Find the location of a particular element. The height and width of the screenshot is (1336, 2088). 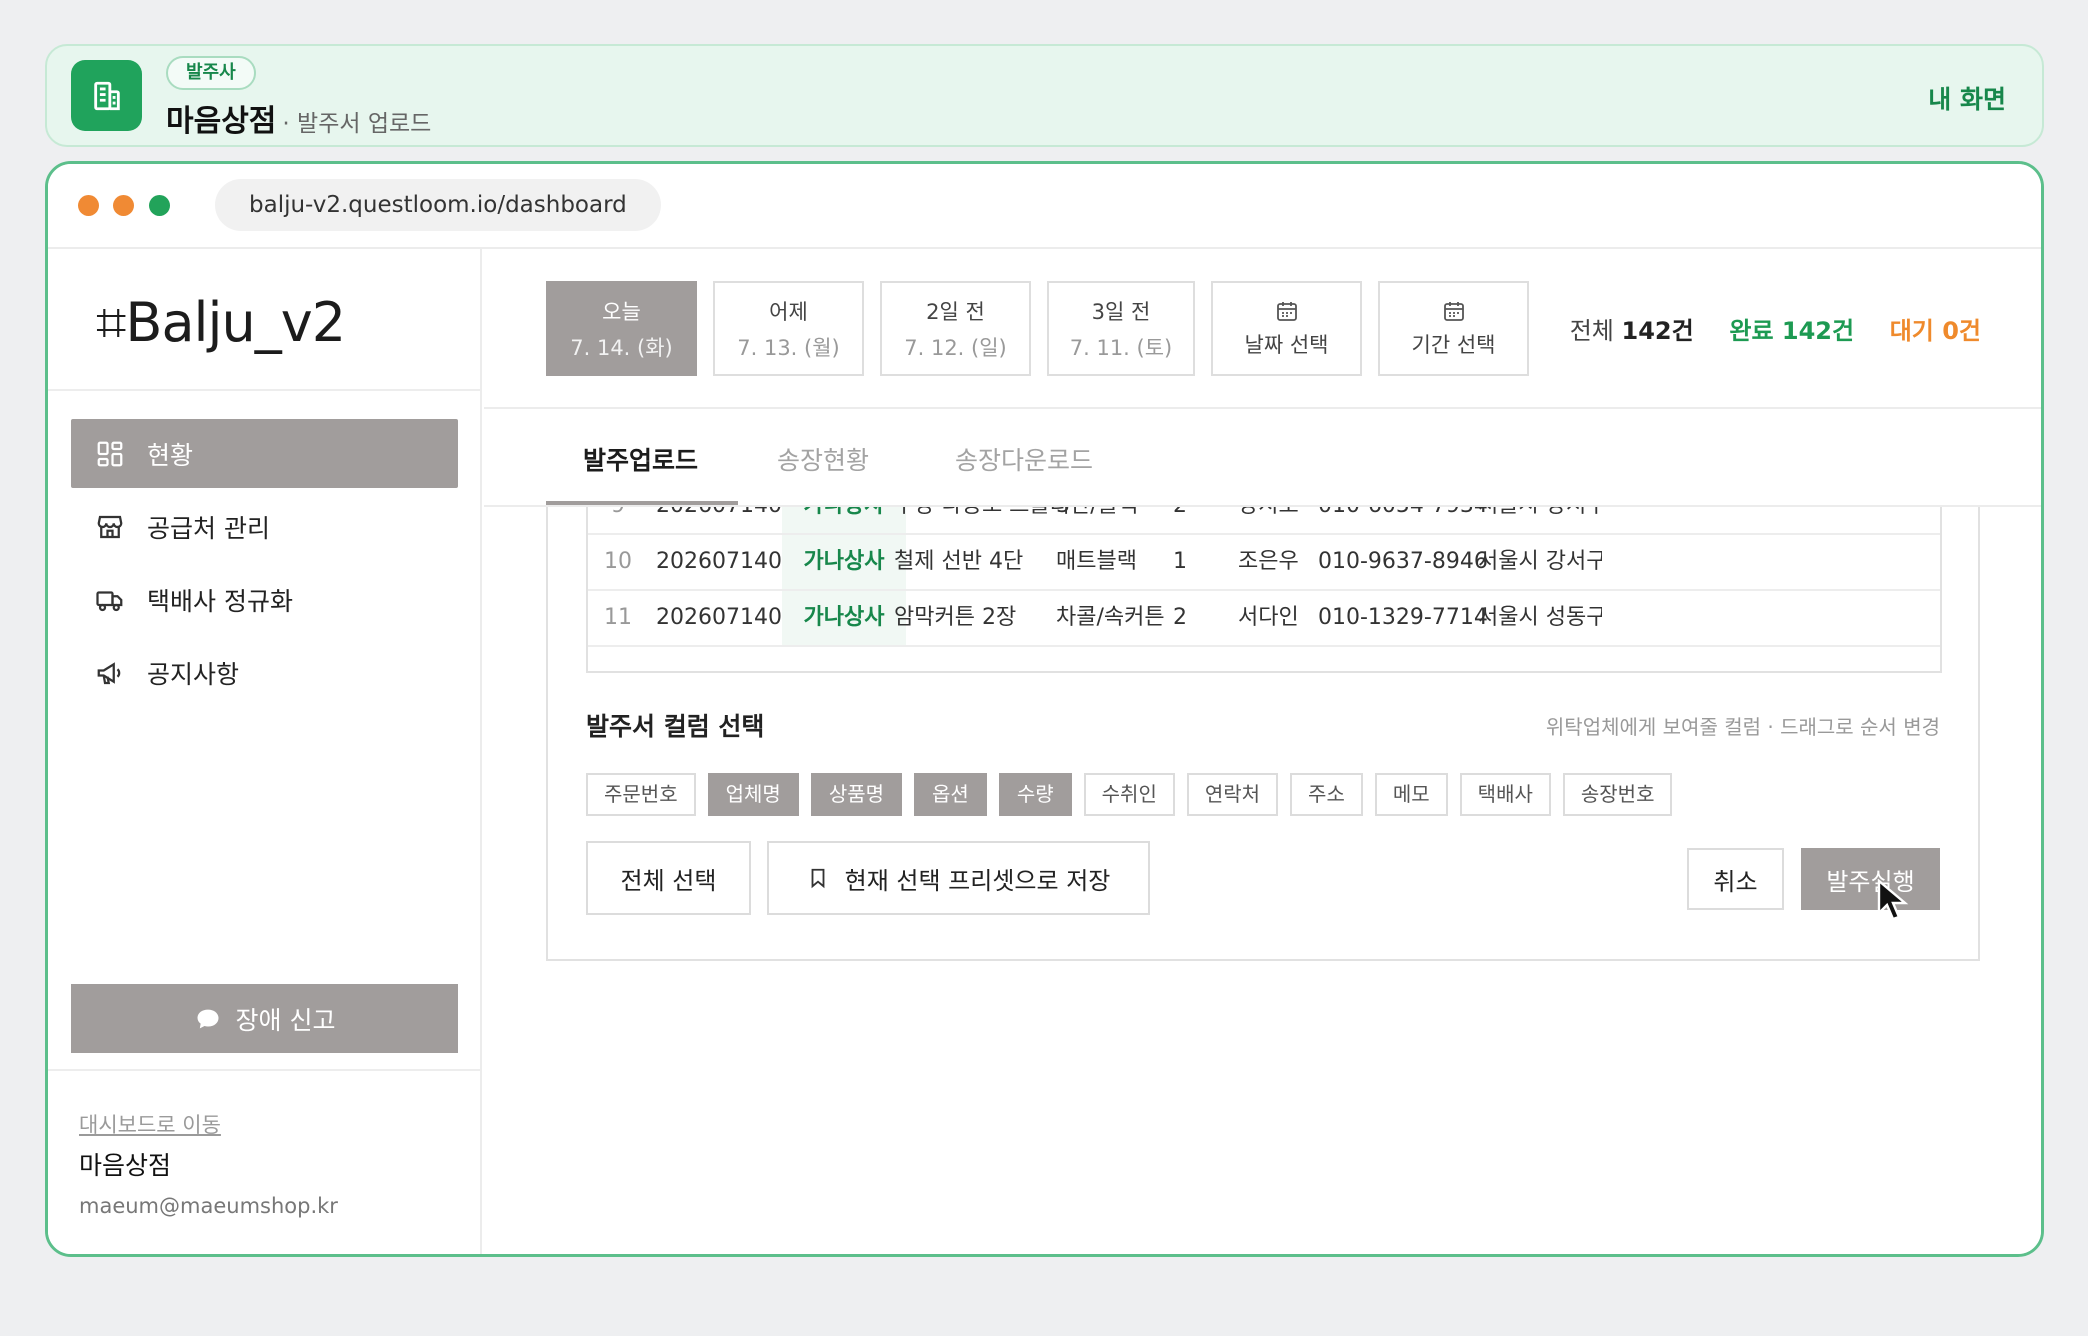

building-icon is located at coordinates (106, 95).